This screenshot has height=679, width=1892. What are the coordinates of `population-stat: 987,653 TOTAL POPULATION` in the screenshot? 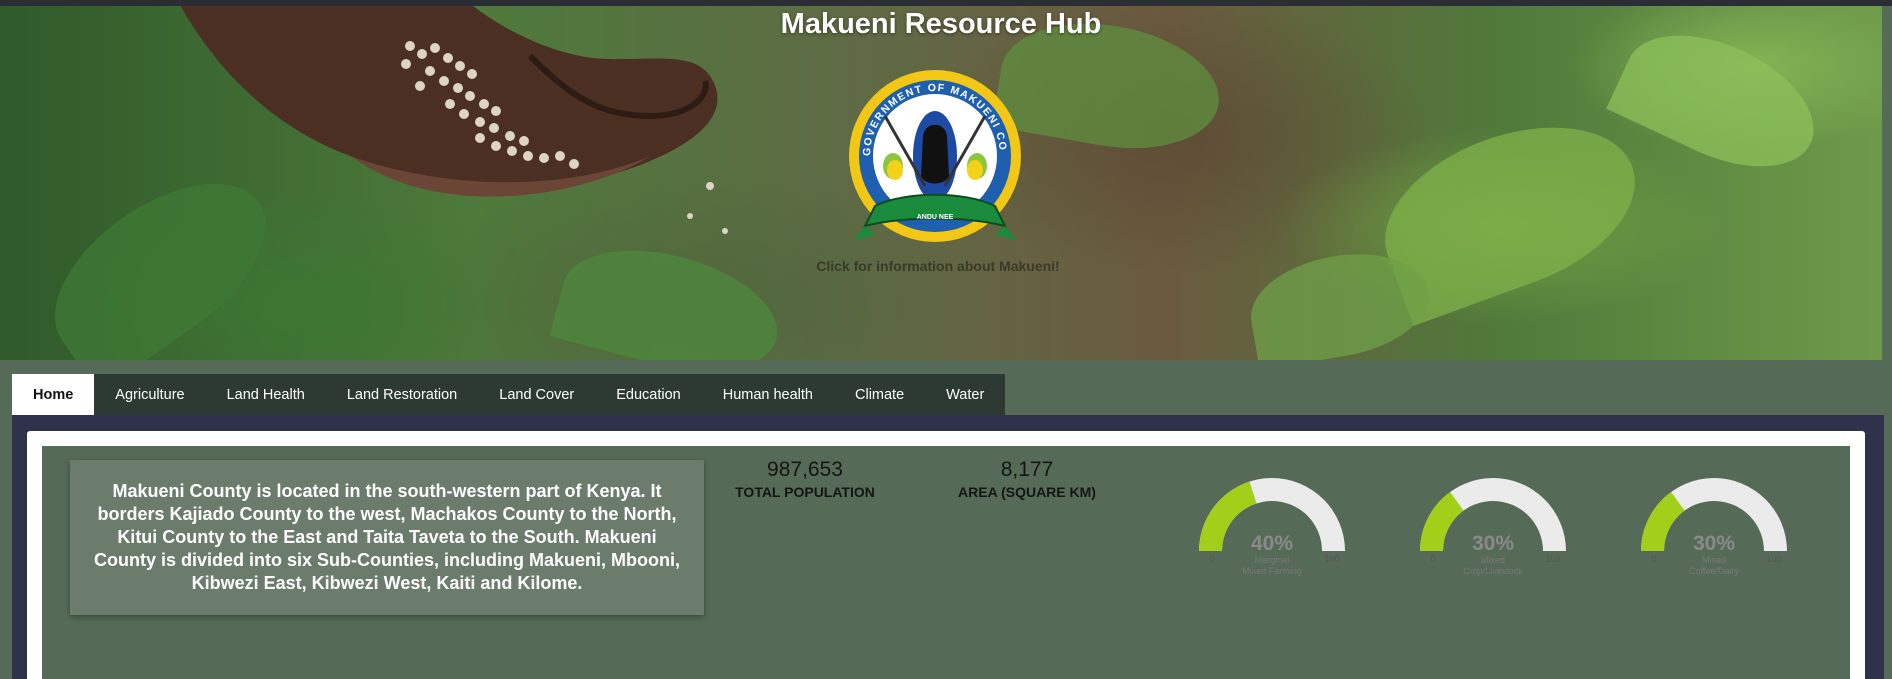 It's located at (805, 479).